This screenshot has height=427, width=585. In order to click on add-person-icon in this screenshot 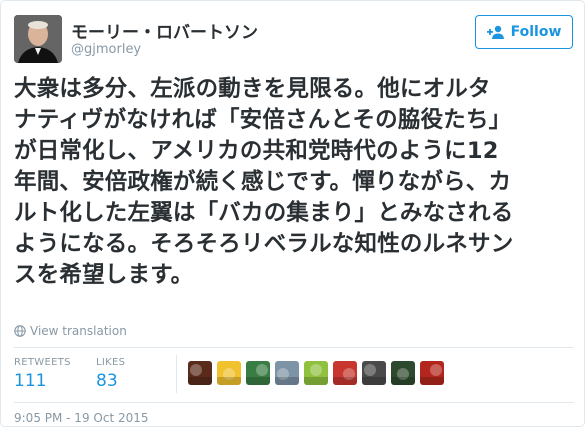, I will do `click(495, 32)`.